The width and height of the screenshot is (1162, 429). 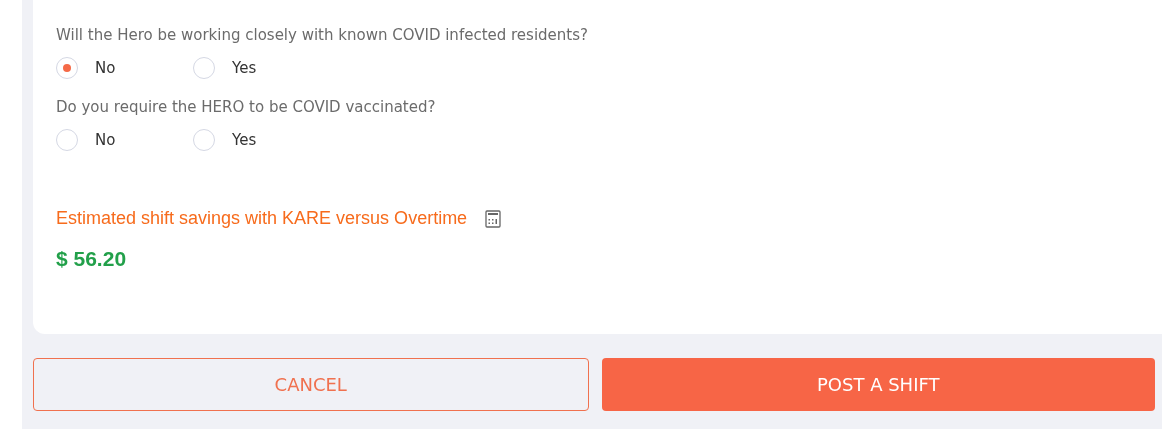 I want to click on question-text: Do you require the HERO to be COVID vaccinated?, so click(x=246, y=107).